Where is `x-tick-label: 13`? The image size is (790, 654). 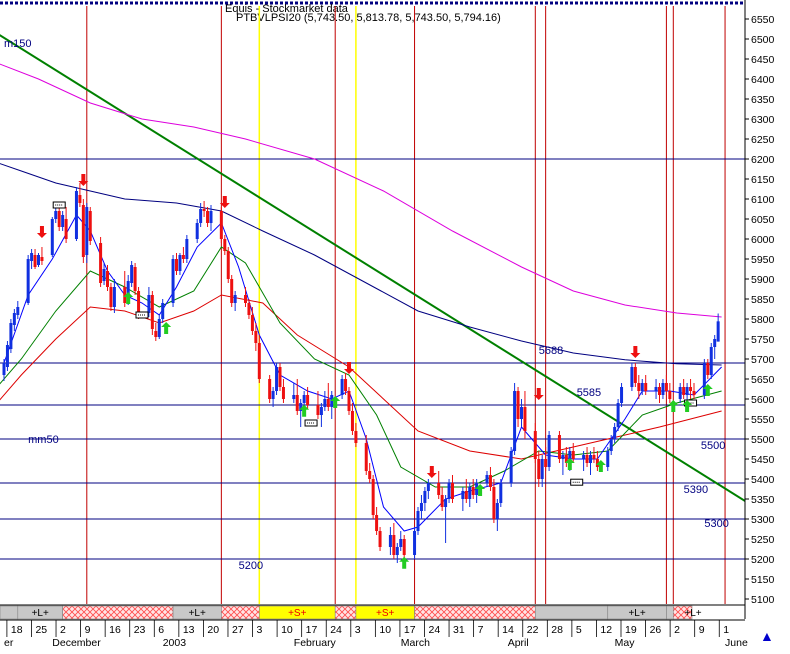 x-tick-label: 13 is located at coordinates (189, 630).